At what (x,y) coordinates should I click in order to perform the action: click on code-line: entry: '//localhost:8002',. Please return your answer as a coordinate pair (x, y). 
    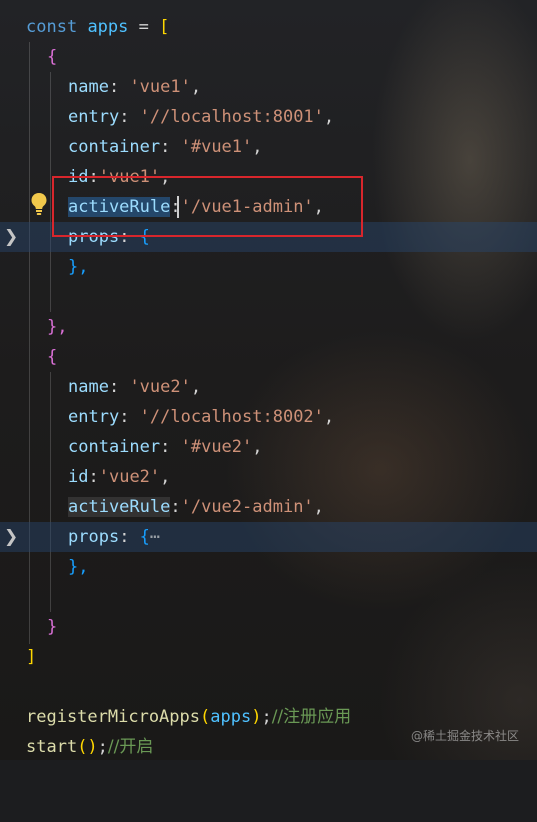
    Looking at the image, I should click on (268, 417).